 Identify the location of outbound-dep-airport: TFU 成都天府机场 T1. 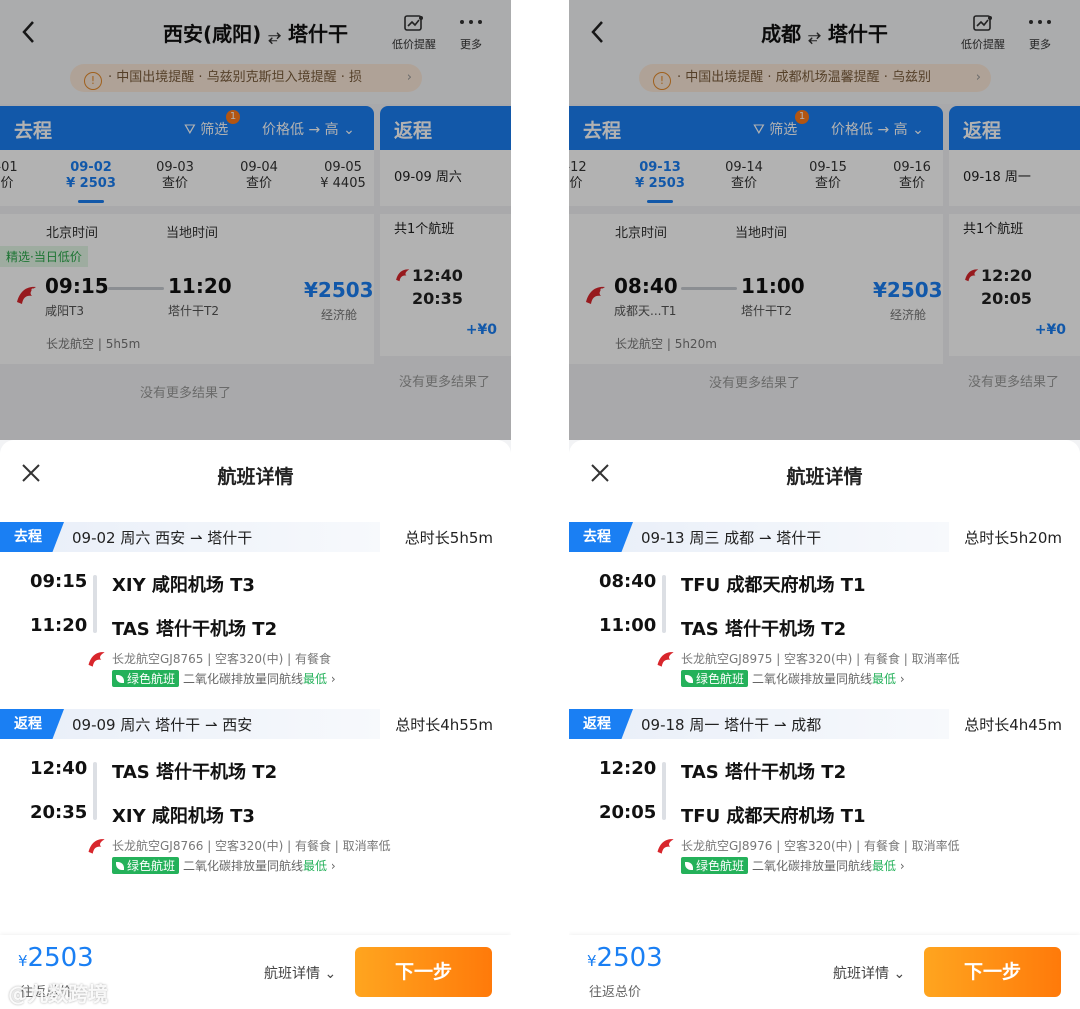
(773, 585).